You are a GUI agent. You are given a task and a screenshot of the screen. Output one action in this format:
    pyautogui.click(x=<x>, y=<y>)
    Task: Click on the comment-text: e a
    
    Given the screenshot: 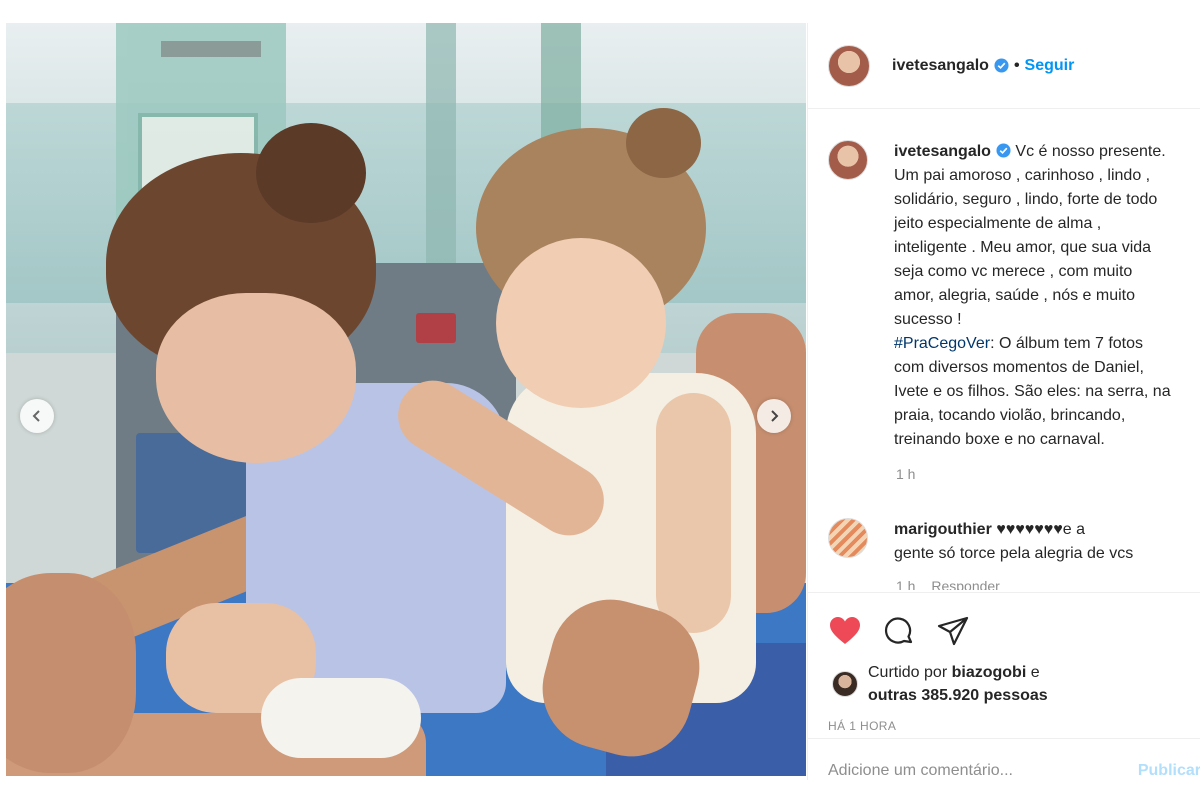 What is the action you would take?
    pyautogui.click(x=1073, y=529)
    